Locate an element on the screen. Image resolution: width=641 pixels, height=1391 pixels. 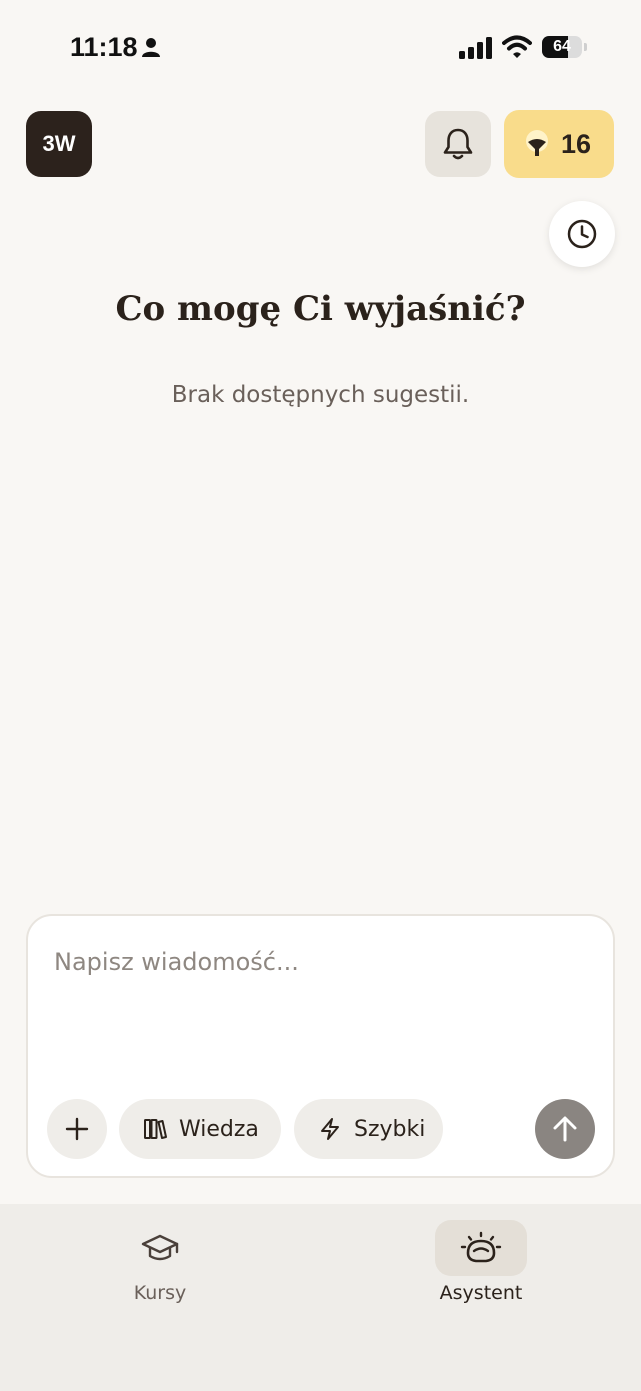
status-time: 11:18 is located at coordinates (104, 47).